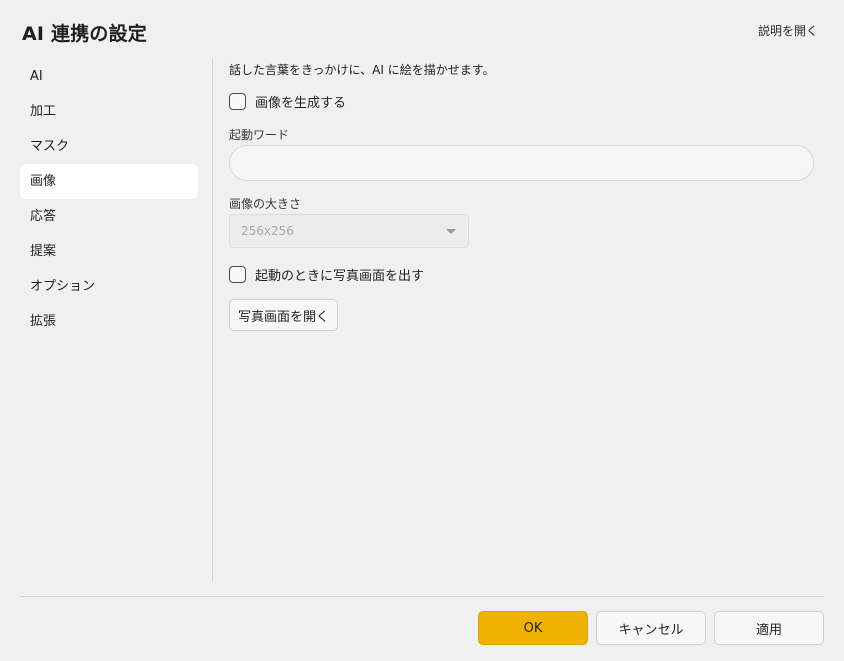 Image resolution: width=844 pixels, height=661 pixels. Describe the element at coordinates (422, 596) in the screenshot. I see `footer-divider` at that location.